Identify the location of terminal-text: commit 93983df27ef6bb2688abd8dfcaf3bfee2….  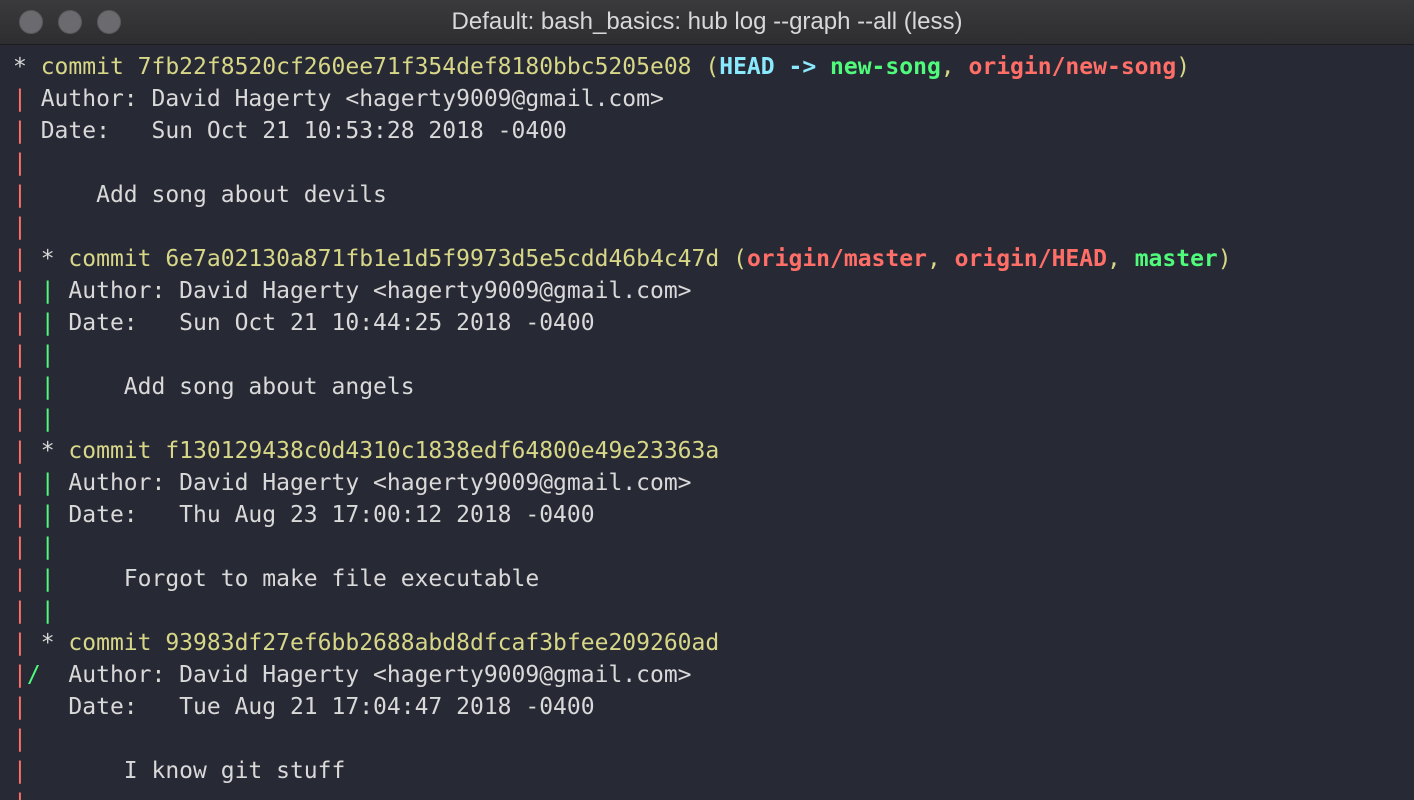
(394, 643).